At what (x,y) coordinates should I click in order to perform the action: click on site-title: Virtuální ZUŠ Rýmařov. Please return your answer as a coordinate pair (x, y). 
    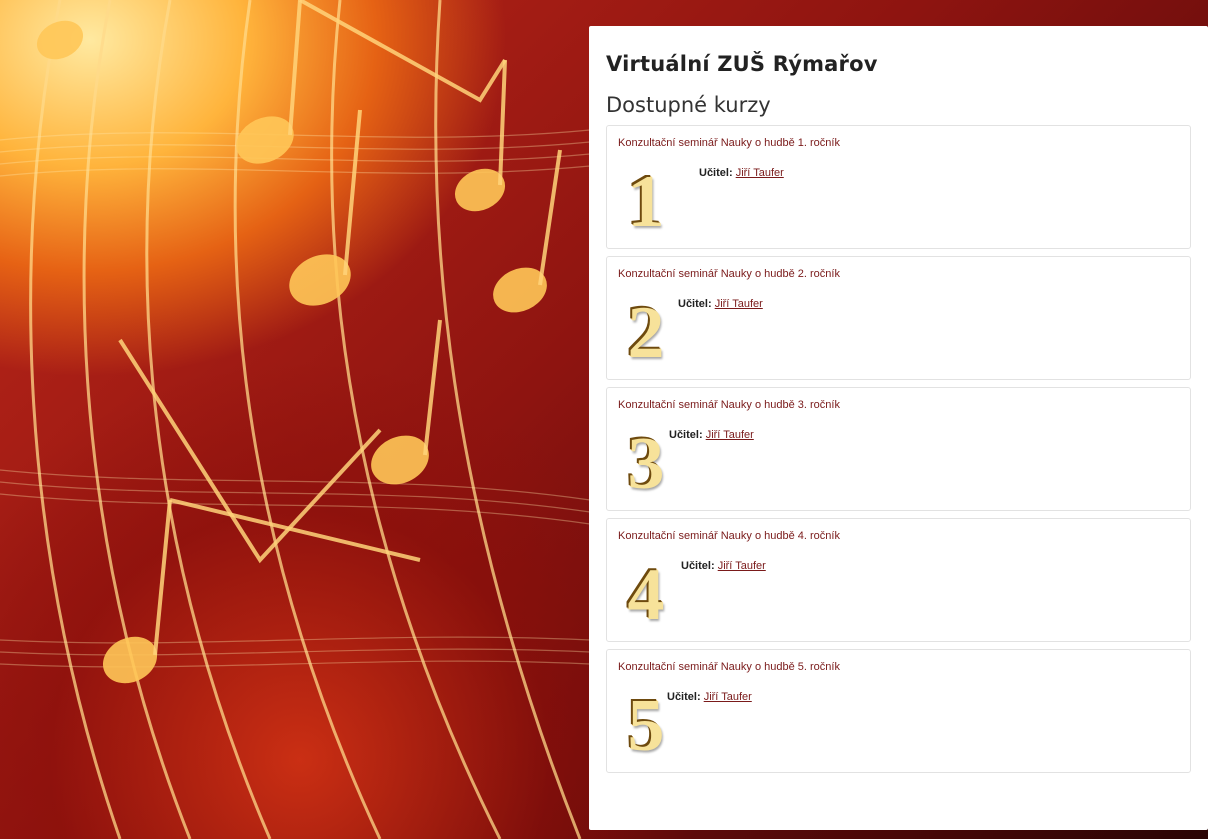
    Looking at the image, I should click on (742, 64).